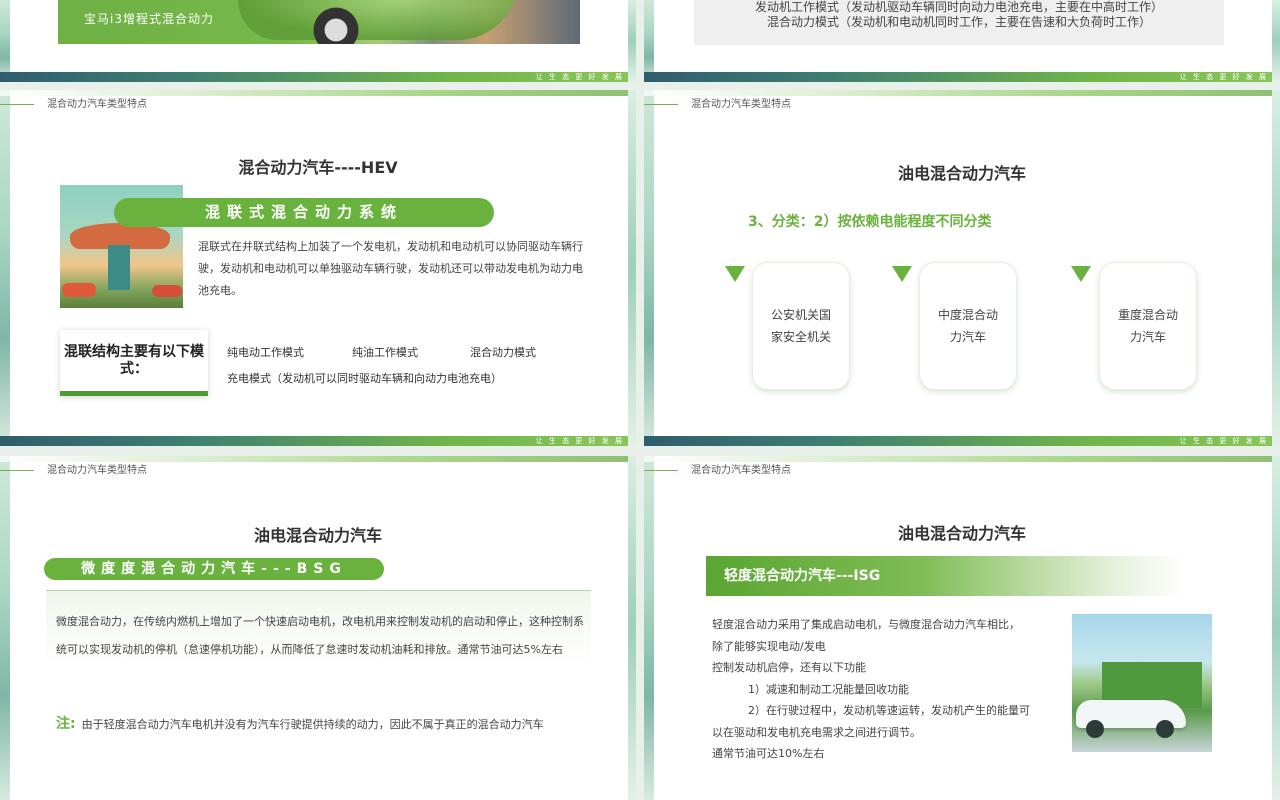  What do you see at coordinates (789, 667) in the screenshot?
I see `isg-line: 控制发动机启停，还有以下功能` at bounding box center [789, 667].